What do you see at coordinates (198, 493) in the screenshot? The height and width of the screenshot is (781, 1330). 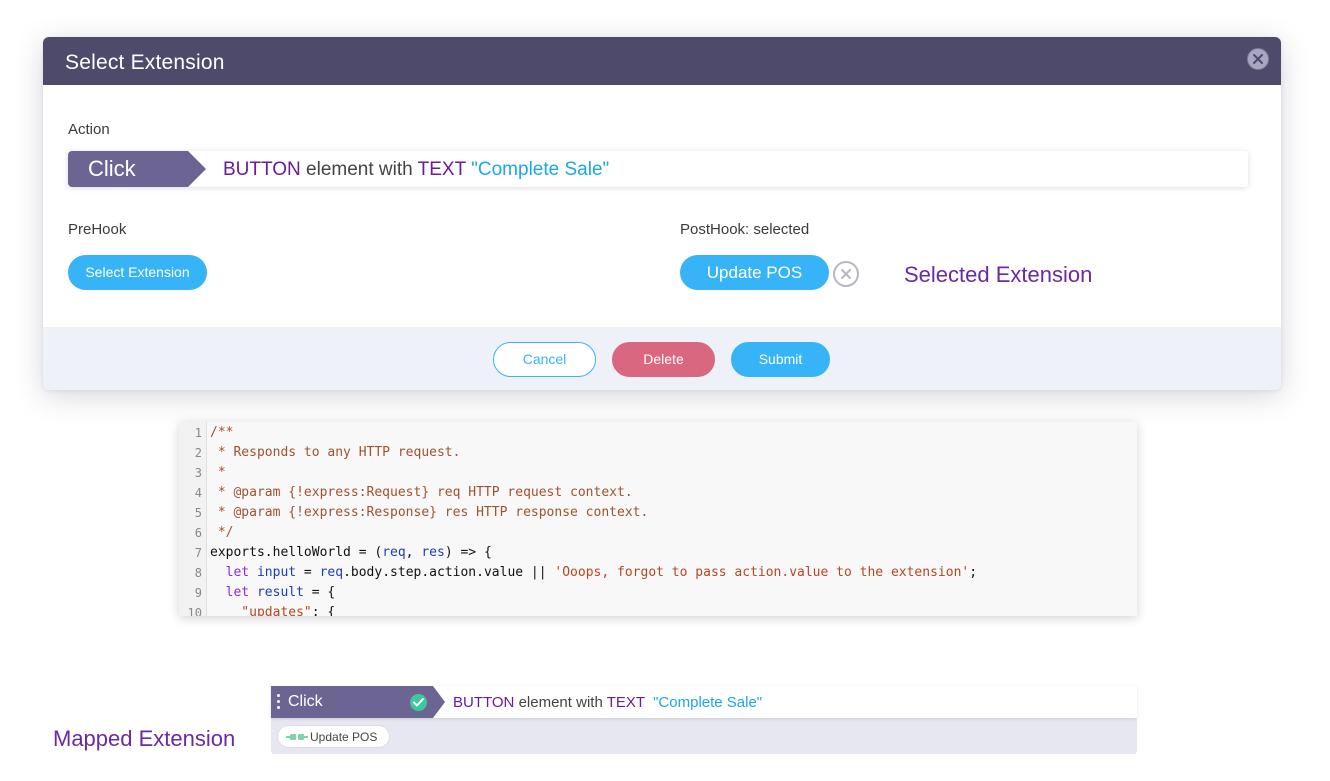 I see `line-number: 4` at bounding box center [198, 493].